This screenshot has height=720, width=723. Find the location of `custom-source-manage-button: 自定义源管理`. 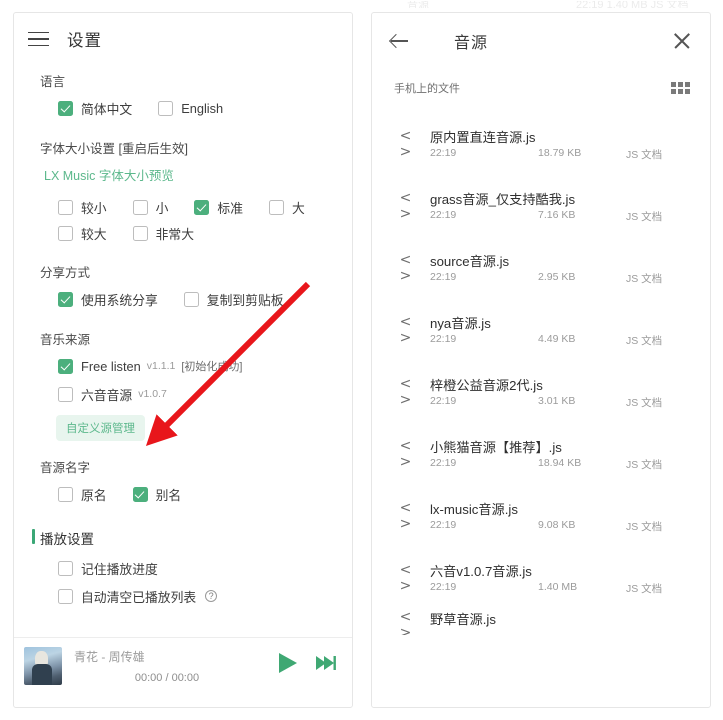

custom-source-manage-button: 自定义源管理 is located at coordinates (100, 428).